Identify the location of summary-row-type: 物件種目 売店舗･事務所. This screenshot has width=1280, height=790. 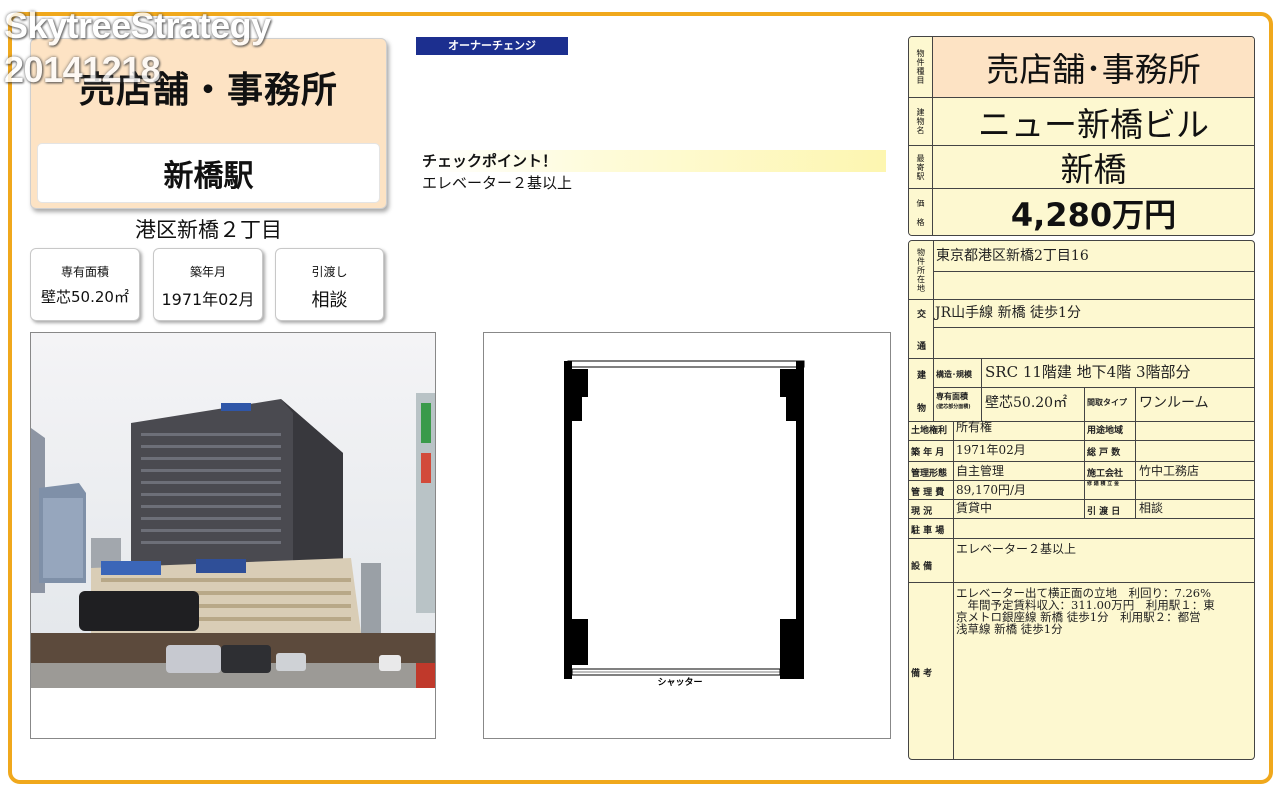
(1081, 67).